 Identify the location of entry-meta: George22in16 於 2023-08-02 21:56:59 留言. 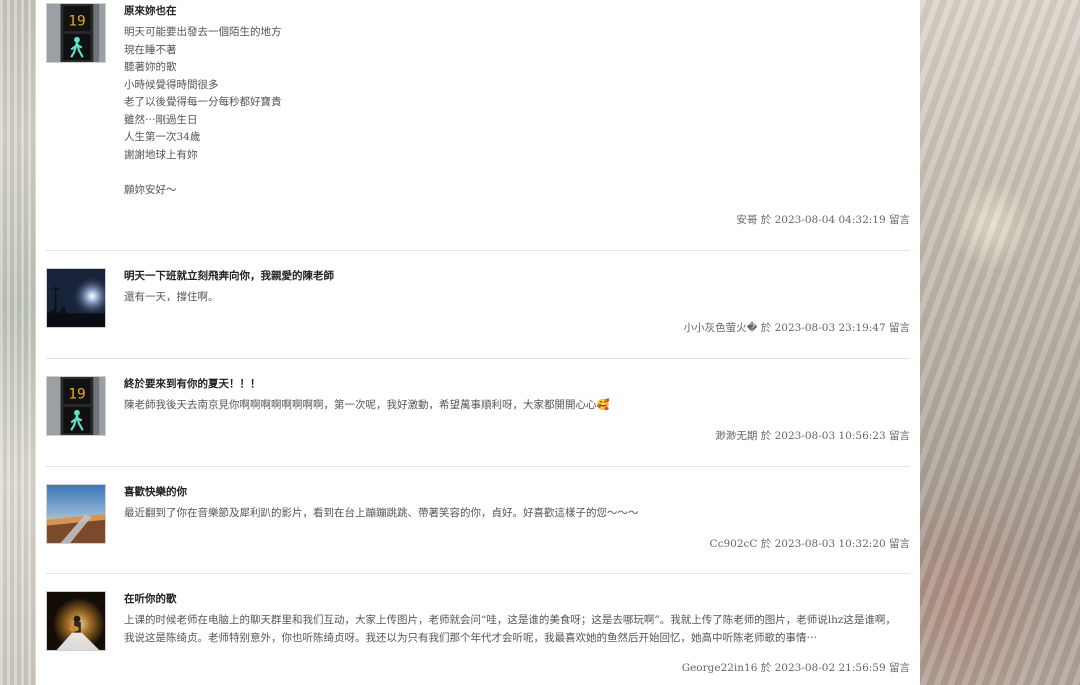
(796, 667).